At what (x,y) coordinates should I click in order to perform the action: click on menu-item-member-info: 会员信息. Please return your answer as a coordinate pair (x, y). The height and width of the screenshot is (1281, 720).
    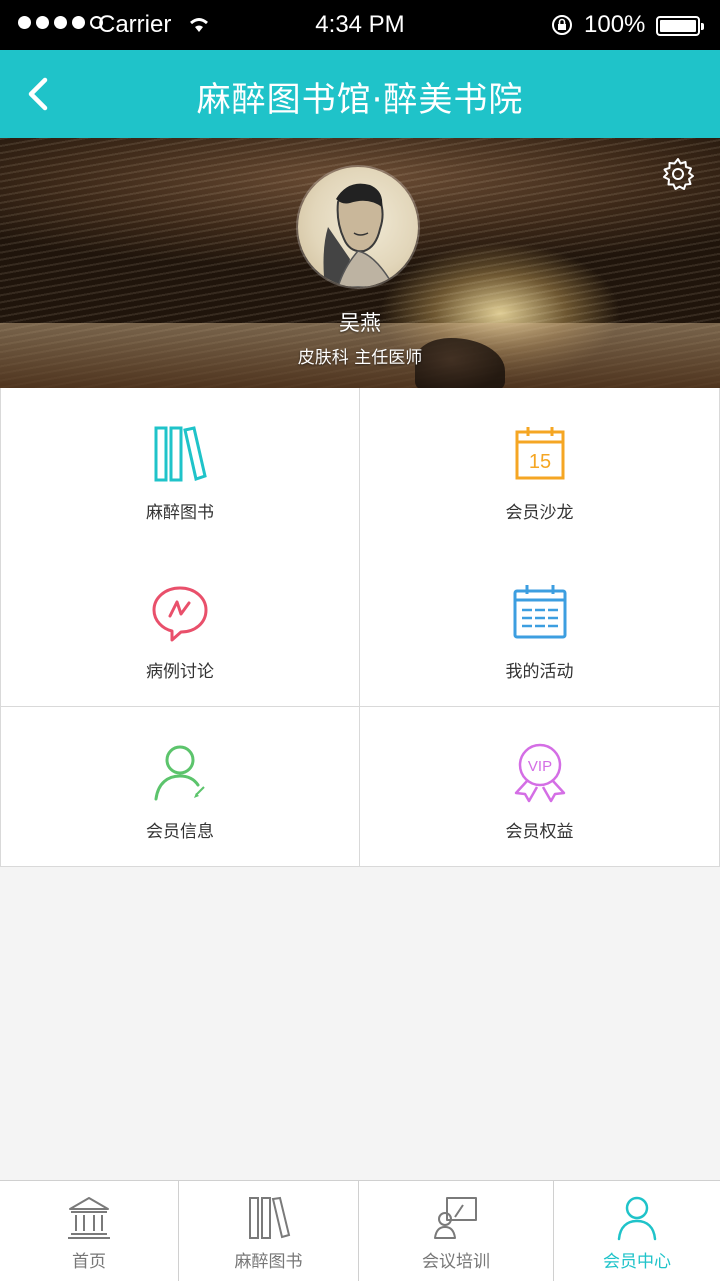
    Looking at the image, I should click on (180, 787).